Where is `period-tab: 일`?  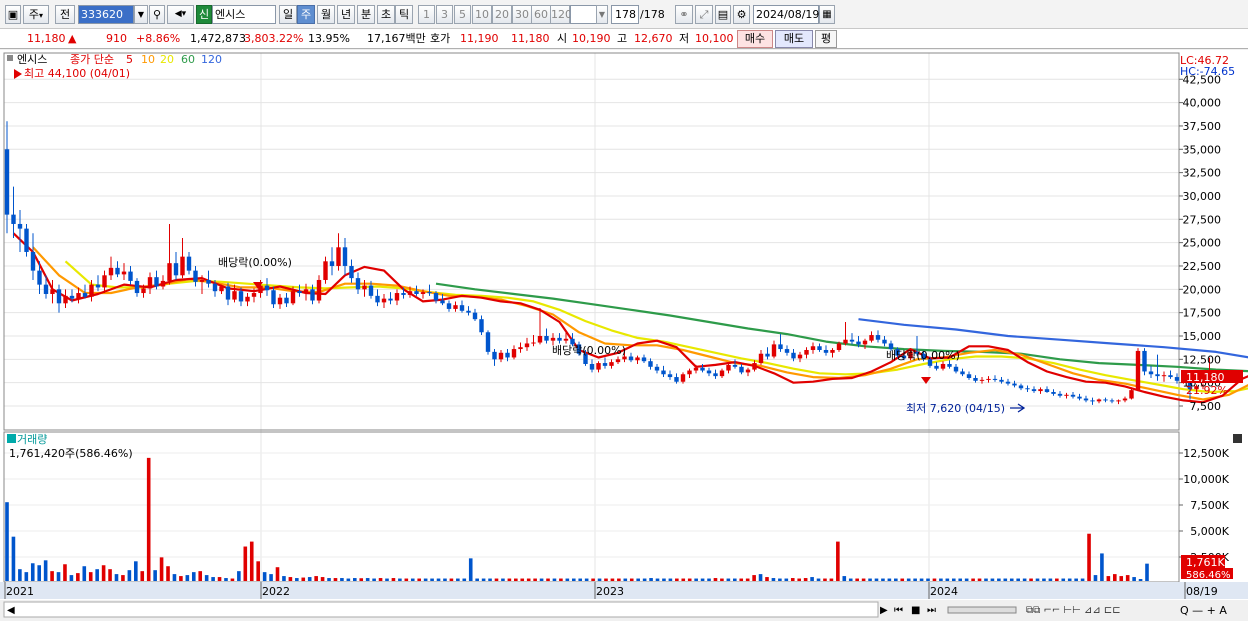
period-tab: 일 is located at coordinates (288, 14).